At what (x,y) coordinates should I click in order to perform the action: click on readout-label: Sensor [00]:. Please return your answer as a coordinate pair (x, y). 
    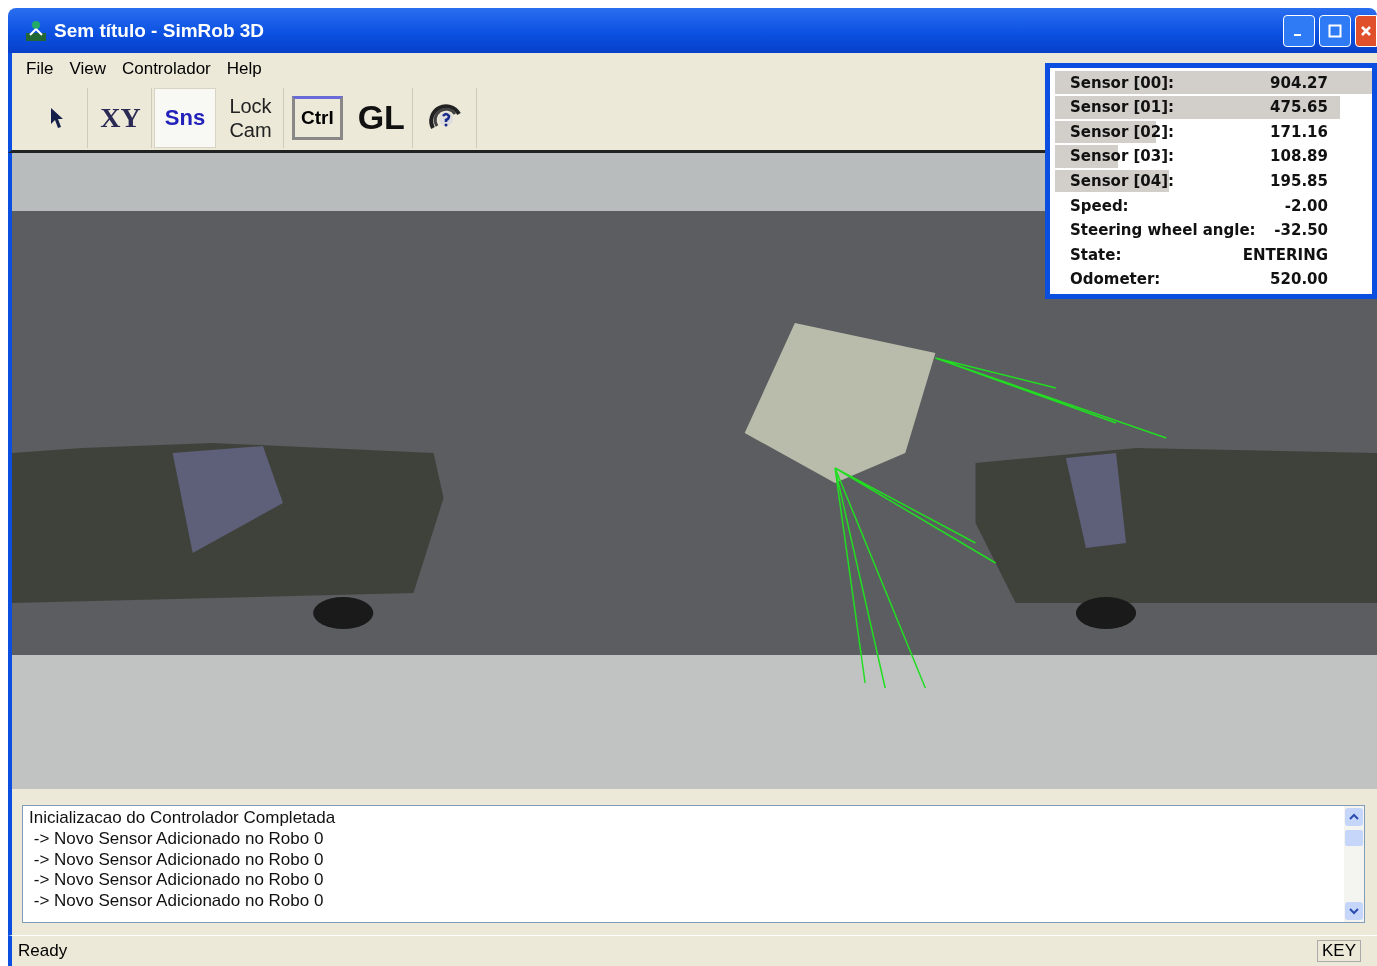
    Looking at the image, I should click on (1123, 82).